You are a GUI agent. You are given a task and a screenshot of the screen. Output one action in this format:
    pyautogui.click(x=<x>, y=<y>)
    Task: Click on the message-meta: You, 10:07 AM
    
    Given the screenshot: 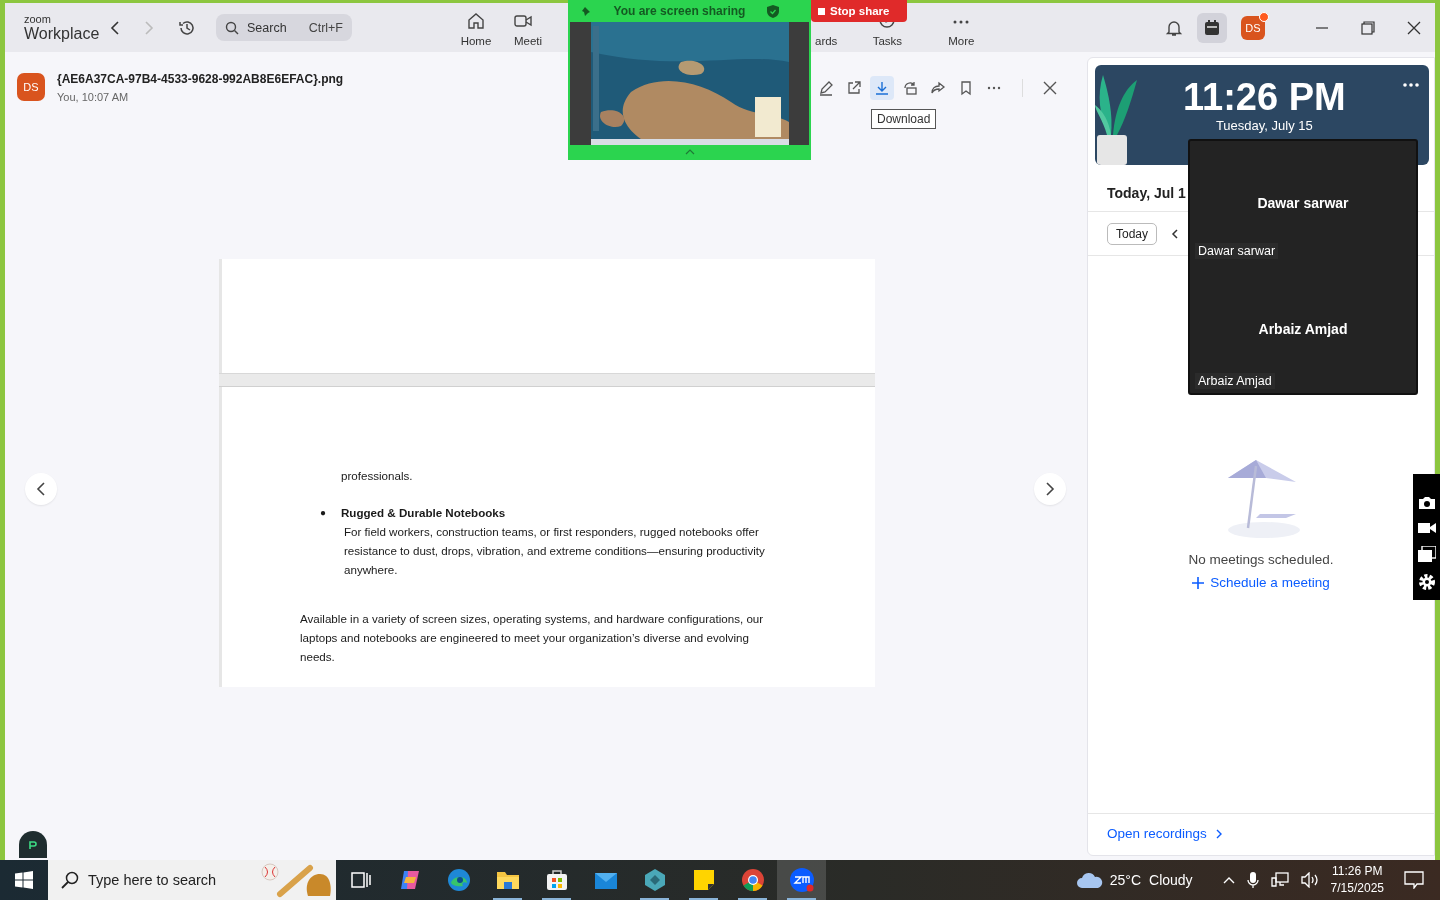 What is the action you would take?
    pyautogui.click(x=93, y=96)
    